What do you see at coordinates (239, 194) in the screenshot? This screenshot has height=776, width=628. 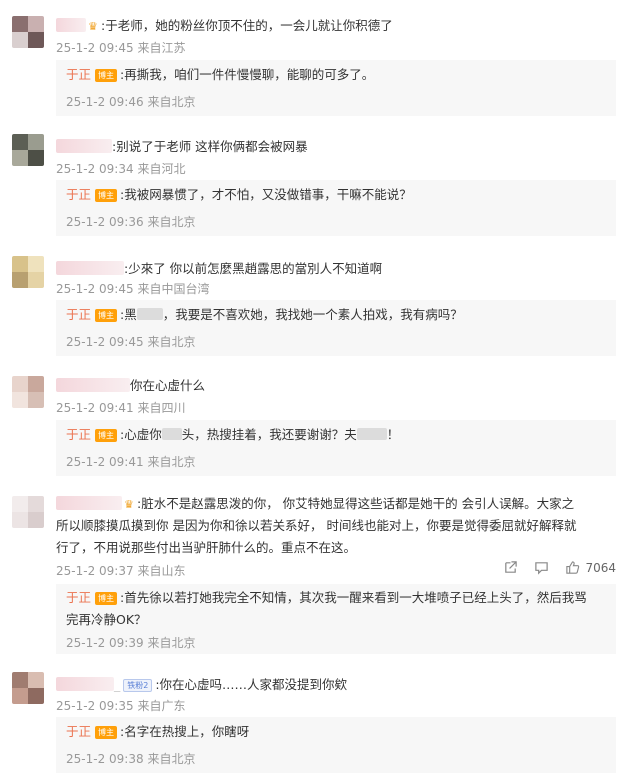 I see `reply-text: 于正 博主:我被网暴惯了，才不怕，又没做错事，干嘛不能说？` at bounding box center [239, 194].